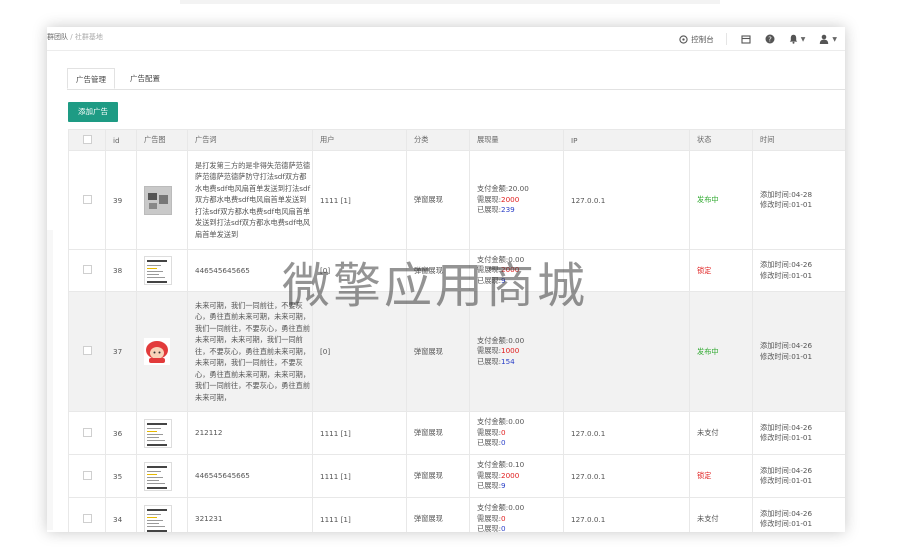  What do you see at coordinates (250, 140) in the screenshot?
I see `column-header-text: 广告词` at bounding box center [250, 140].